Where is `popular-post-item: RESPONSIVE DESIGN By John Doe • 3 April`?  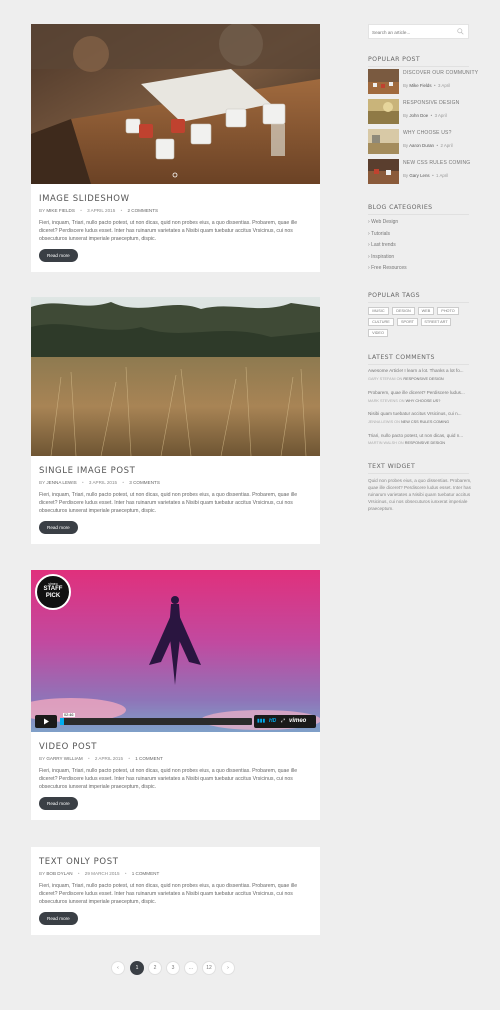
popular-post-item: RESPONSIVE DESIGN By John Doe • 3 April is located at coordinates (418, 112).